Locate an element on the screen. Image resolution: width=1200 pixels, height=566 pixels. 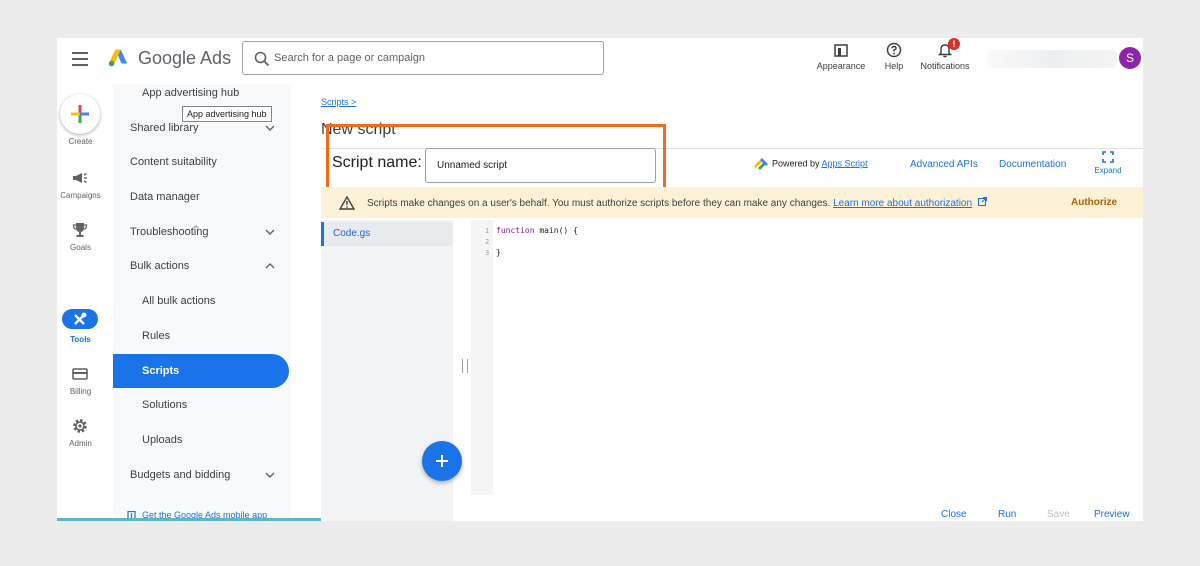
nav-item-budgets-and-bidding: Budgets and bidding is located at coordinates (201, 475).